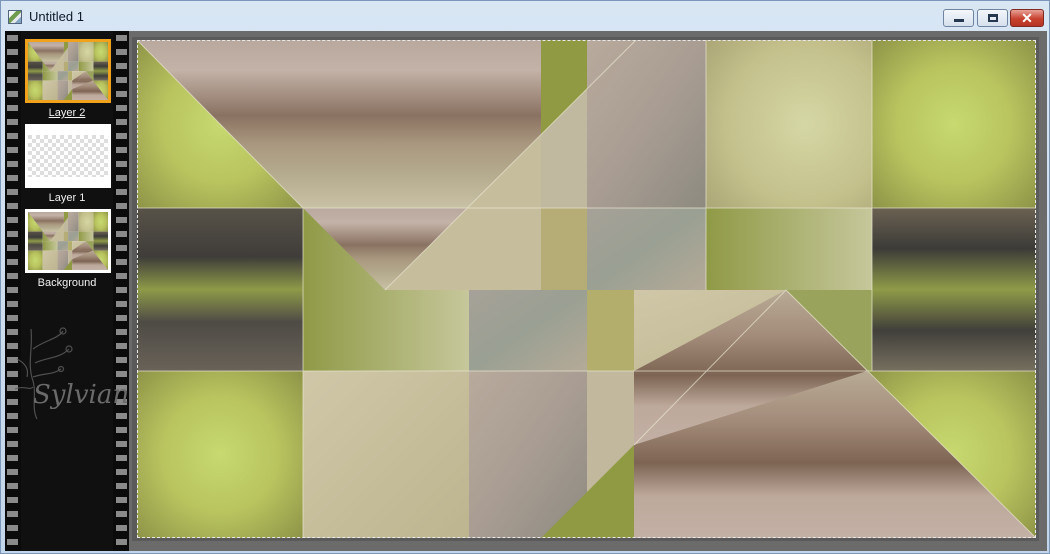 The height and width of the screenshot is (554, 1050). I want to click on layer-label-layer-2: Layer 2, so click(67, 113).